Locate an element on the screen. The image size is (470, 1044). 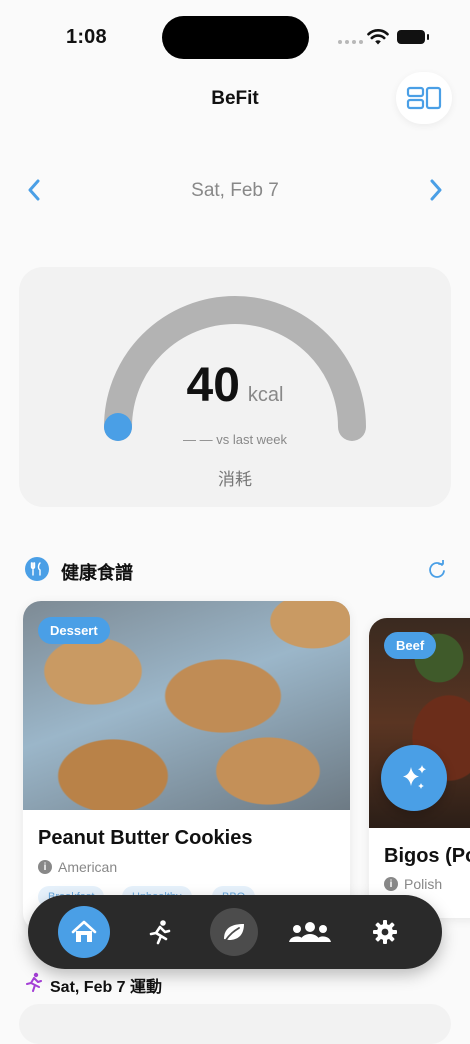
recipe-cuisine: i American is located at coordinates (77, 867).